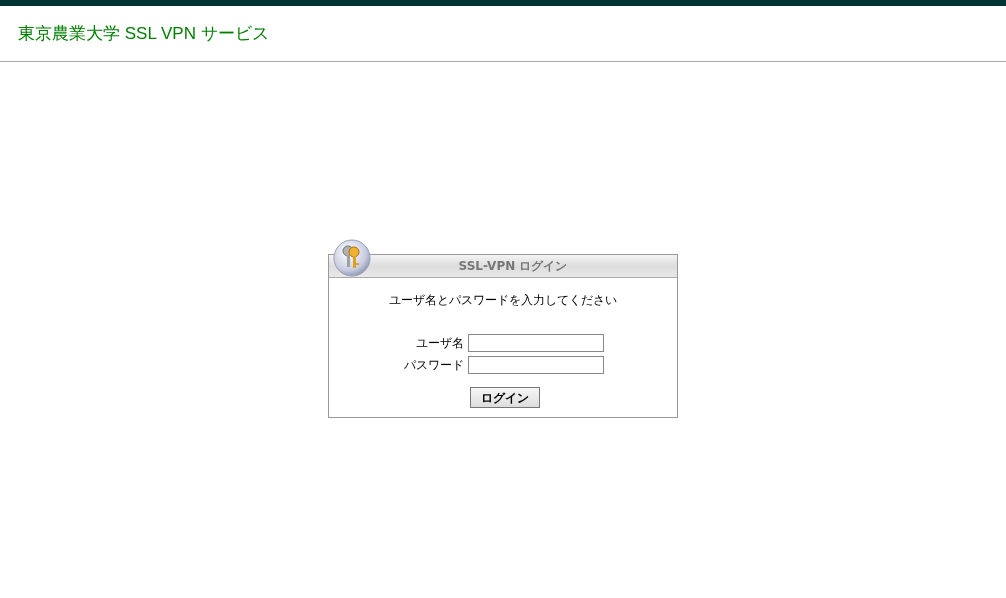 Image resolution: width=1006 pixels, height=598 pixels. Describe the element at coordinates (143, 33) in the screenshot. I see `site-title: 東京農業大学 SSL VPN サービス` at that location.